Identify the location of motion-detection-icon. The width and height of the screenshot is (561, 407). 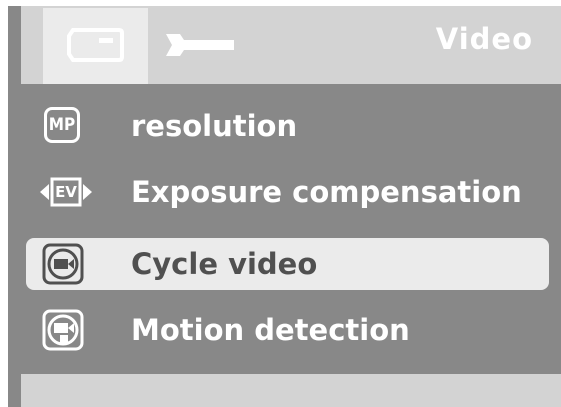
(66, 330).